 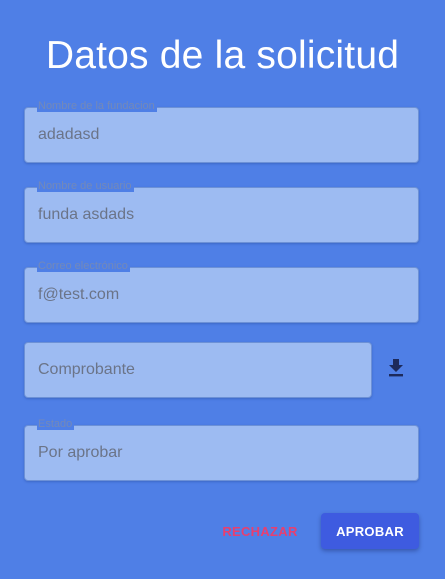 What do you see at coordinates (80, 452) in the screenshot?
I see `status-value: Por aprobar` at bounding box center [80, 452].